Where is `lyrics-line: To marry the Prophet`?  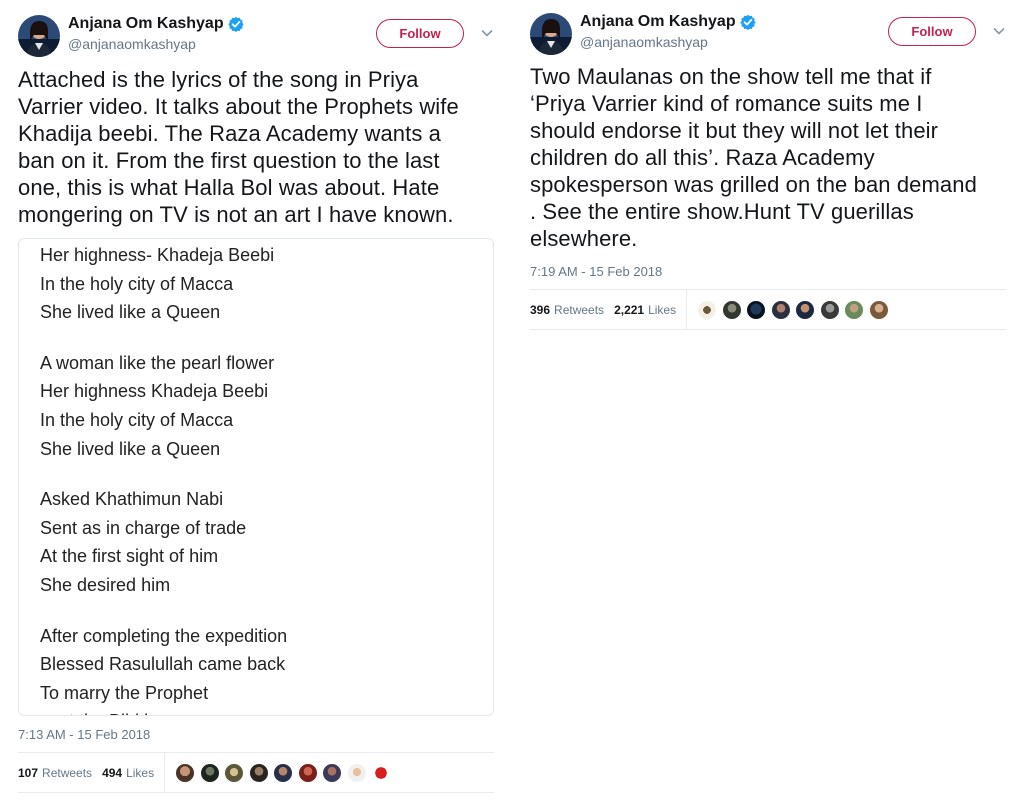 lyrics-line: To marry the Prophet is located at coordinates (124, 692).